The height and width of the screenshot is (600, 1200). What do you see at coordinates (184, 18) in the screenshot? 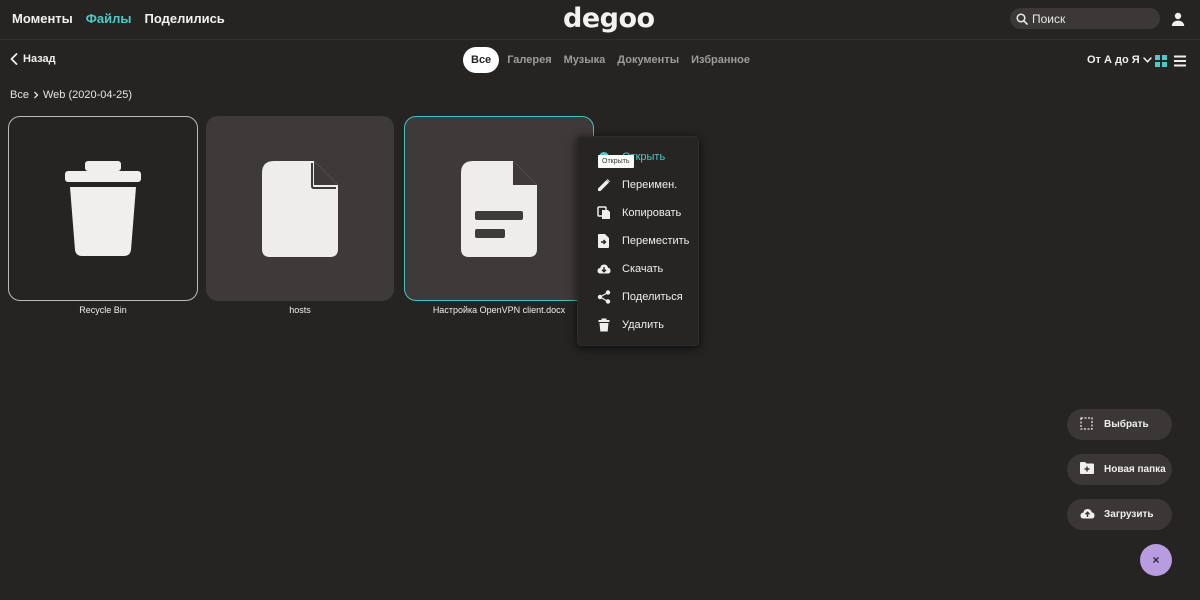
I see `nav-shared: Поделились` at bounding box center [184, 18].